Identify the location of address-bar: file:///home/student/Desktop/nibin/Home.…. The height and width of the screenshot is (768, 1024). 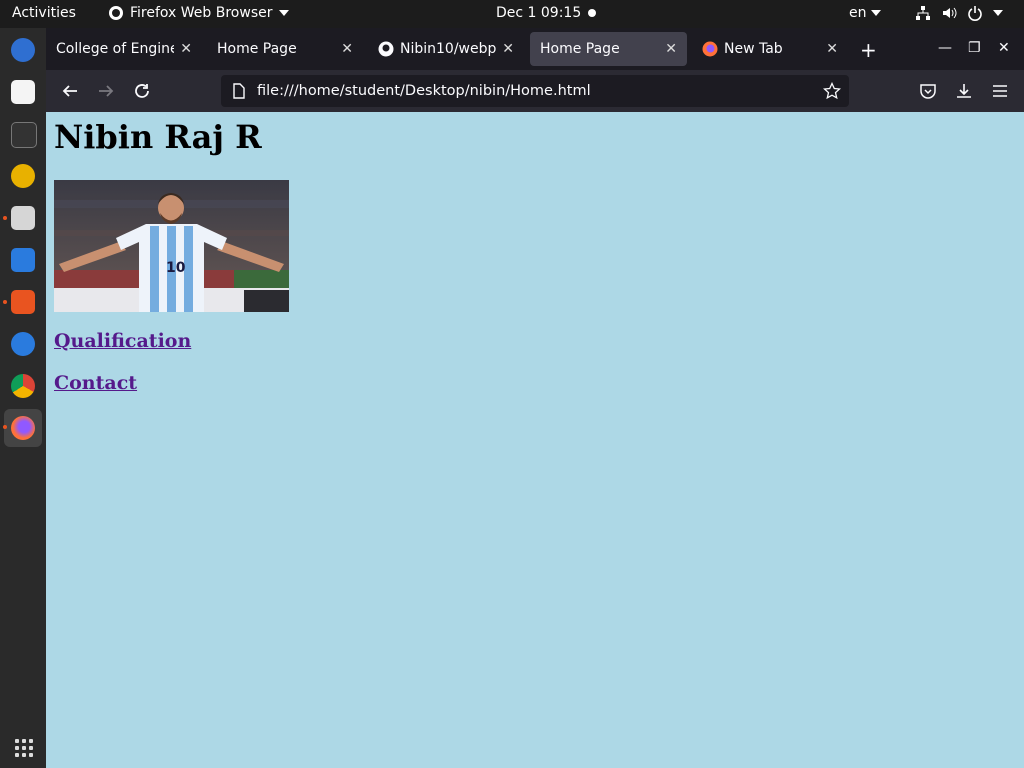
(535, 91).